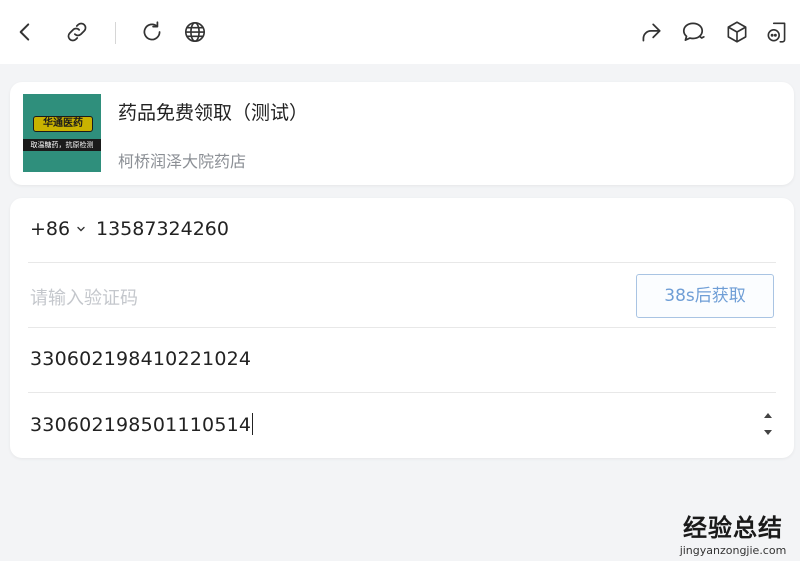 This screenshot has height=561, width=800. I want to click on id-number-value-2: 330602198501110514, so click(141, 425).